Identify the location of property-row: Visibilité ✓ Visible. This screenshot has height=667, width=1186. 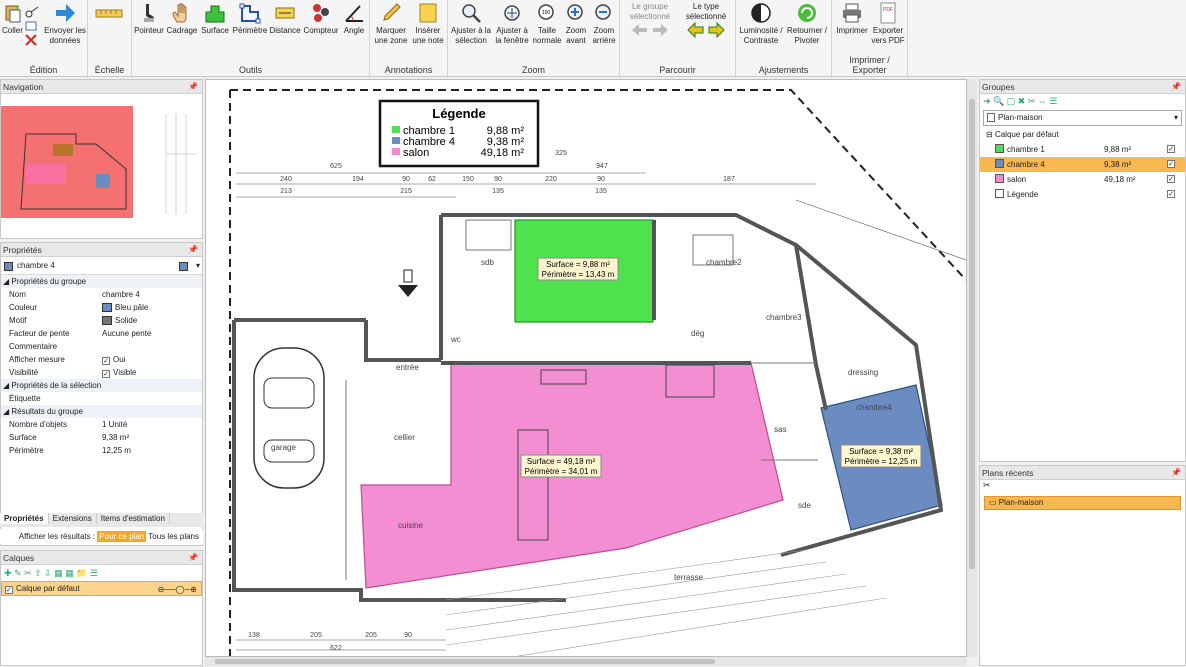
(101, 372).